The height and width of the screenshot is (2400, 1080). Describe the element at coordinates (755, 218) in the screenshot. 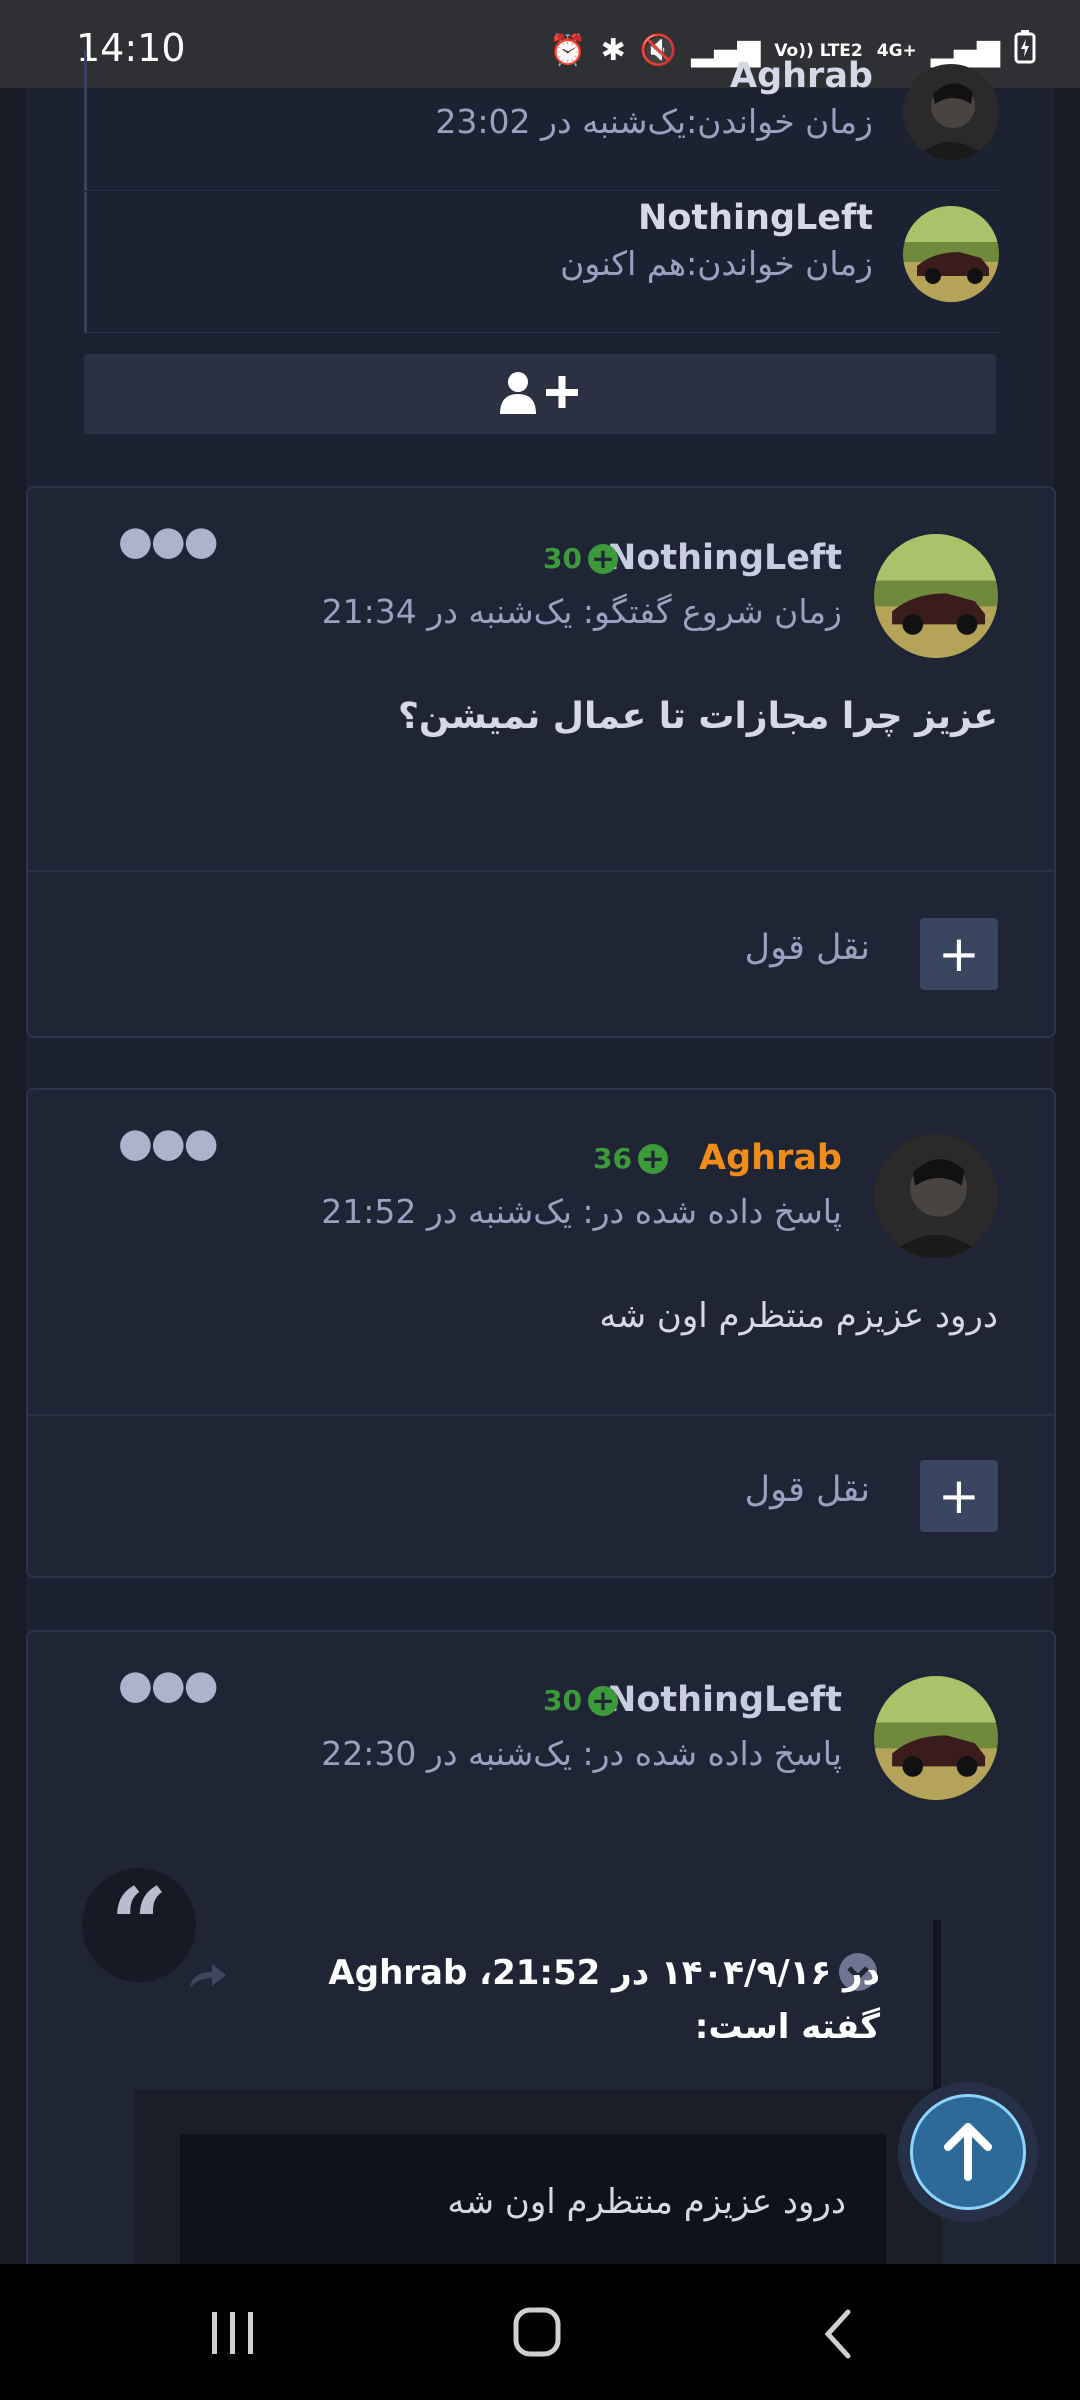

I see `reader-name: NothingLeft` at that location.